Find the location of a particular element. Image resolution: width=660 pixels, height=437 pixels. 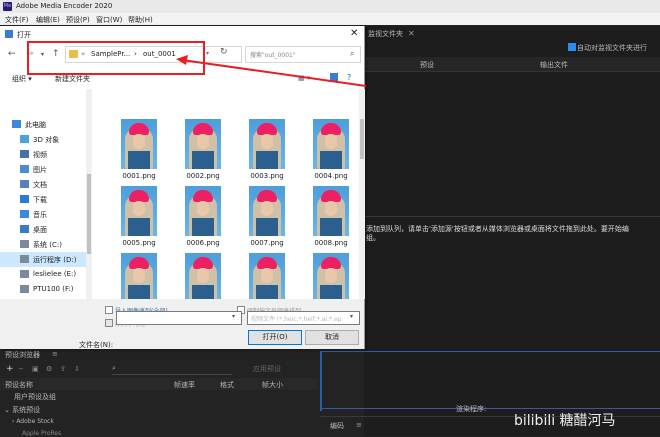

preset-row-adobe-stock-label: Adobe Stock is located at coordinates (35, 421).